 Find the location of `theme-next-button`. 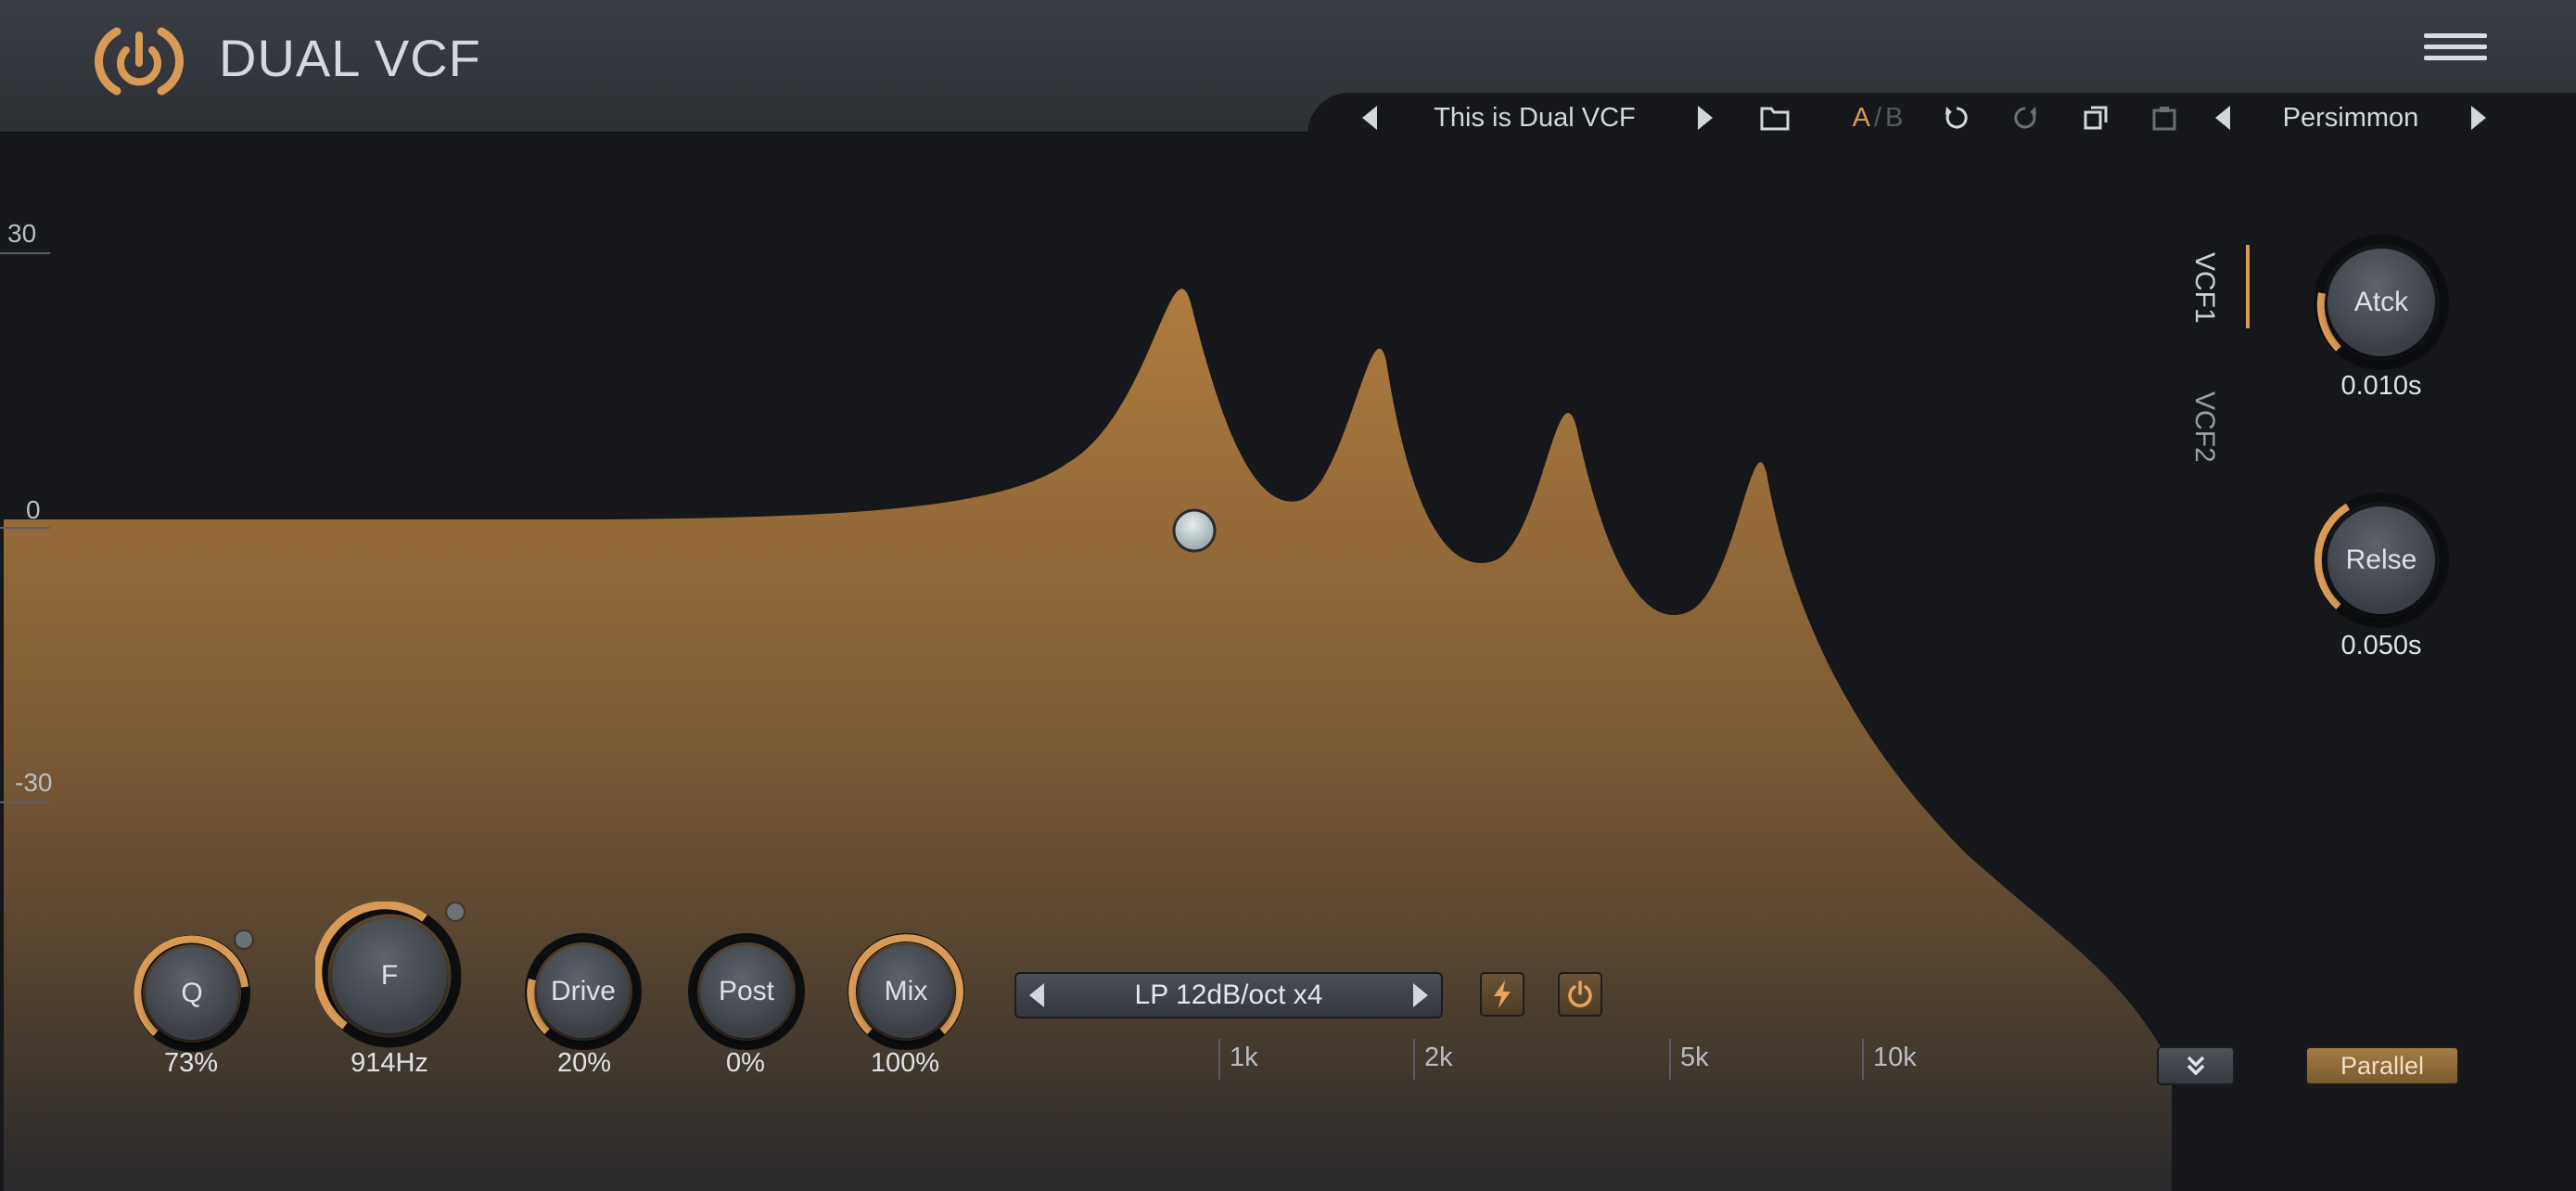

theme-next-button is located at coordinates (2479, 117).